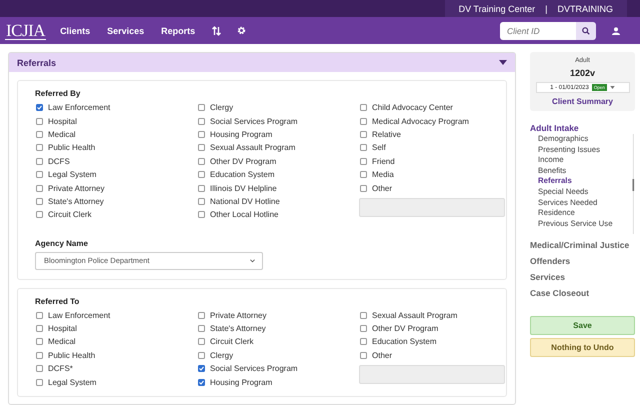  What do you see at coordinates (582, 261) in the screenshot?
I see `section-link: Offenders` at bounding box center [582, 261].